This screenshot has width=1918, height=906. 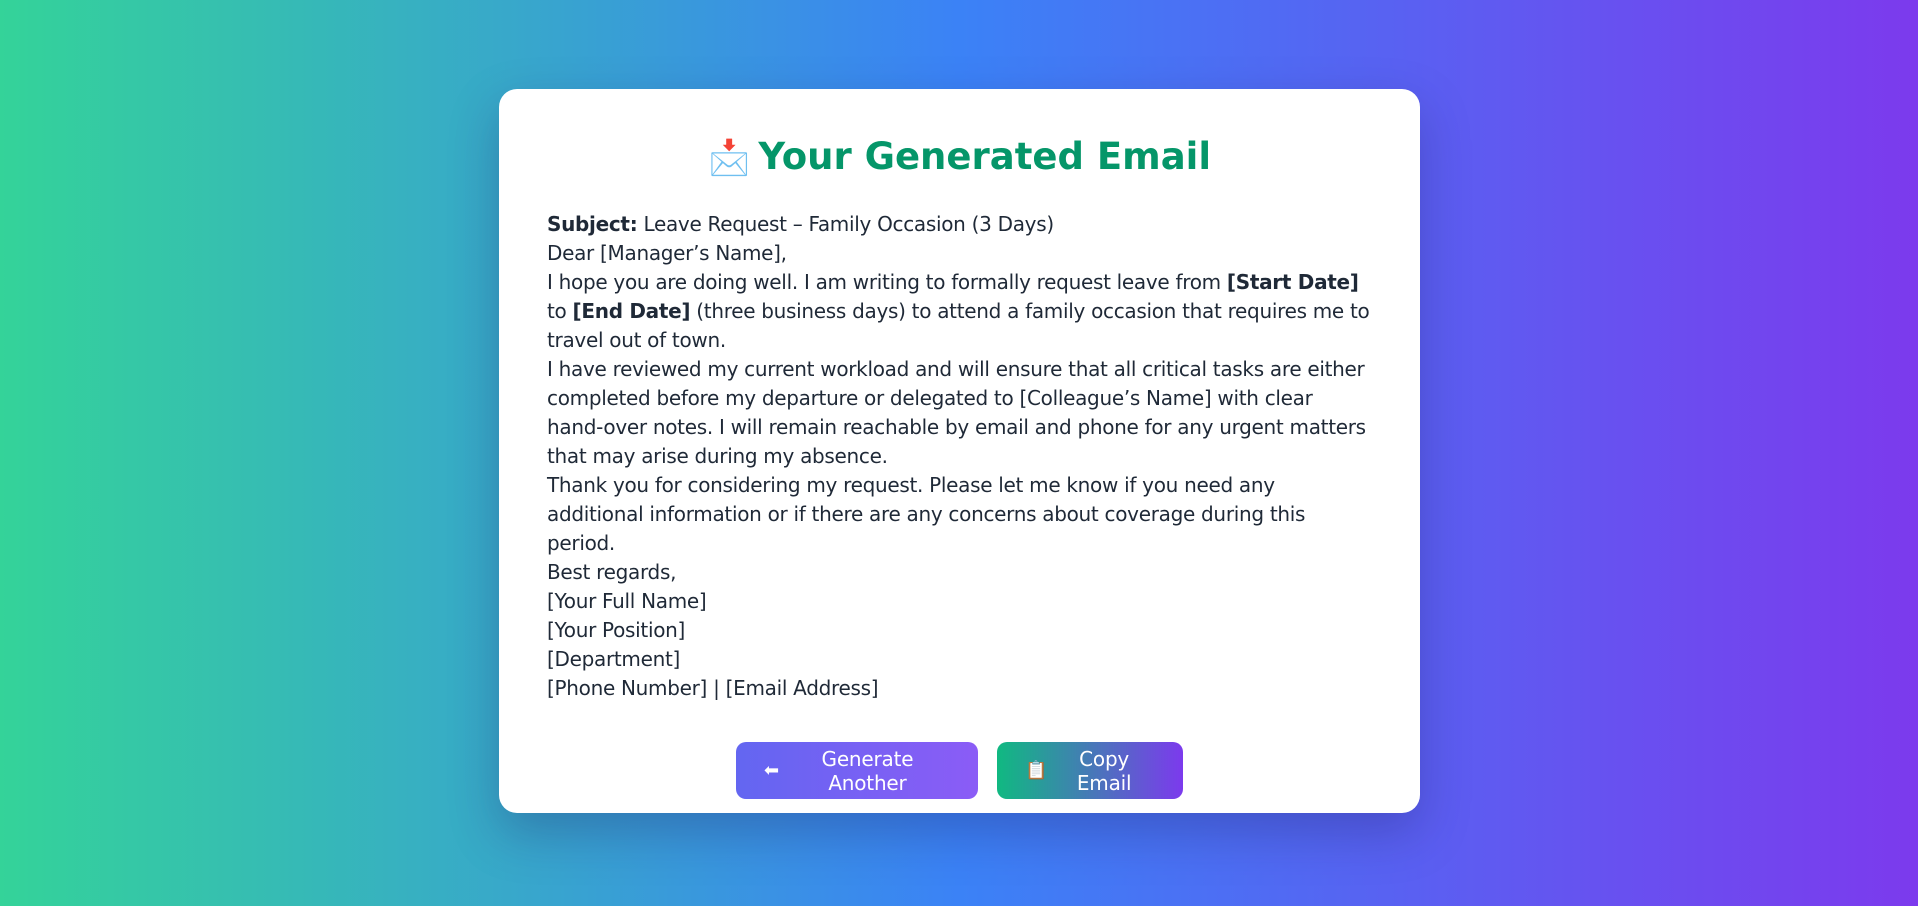 What do you see at coordinates (845, 224) in the screenshot?
I see `email-subject: Leave Request – Family Occasion (3 Days)` at bounding box center [845, 224].